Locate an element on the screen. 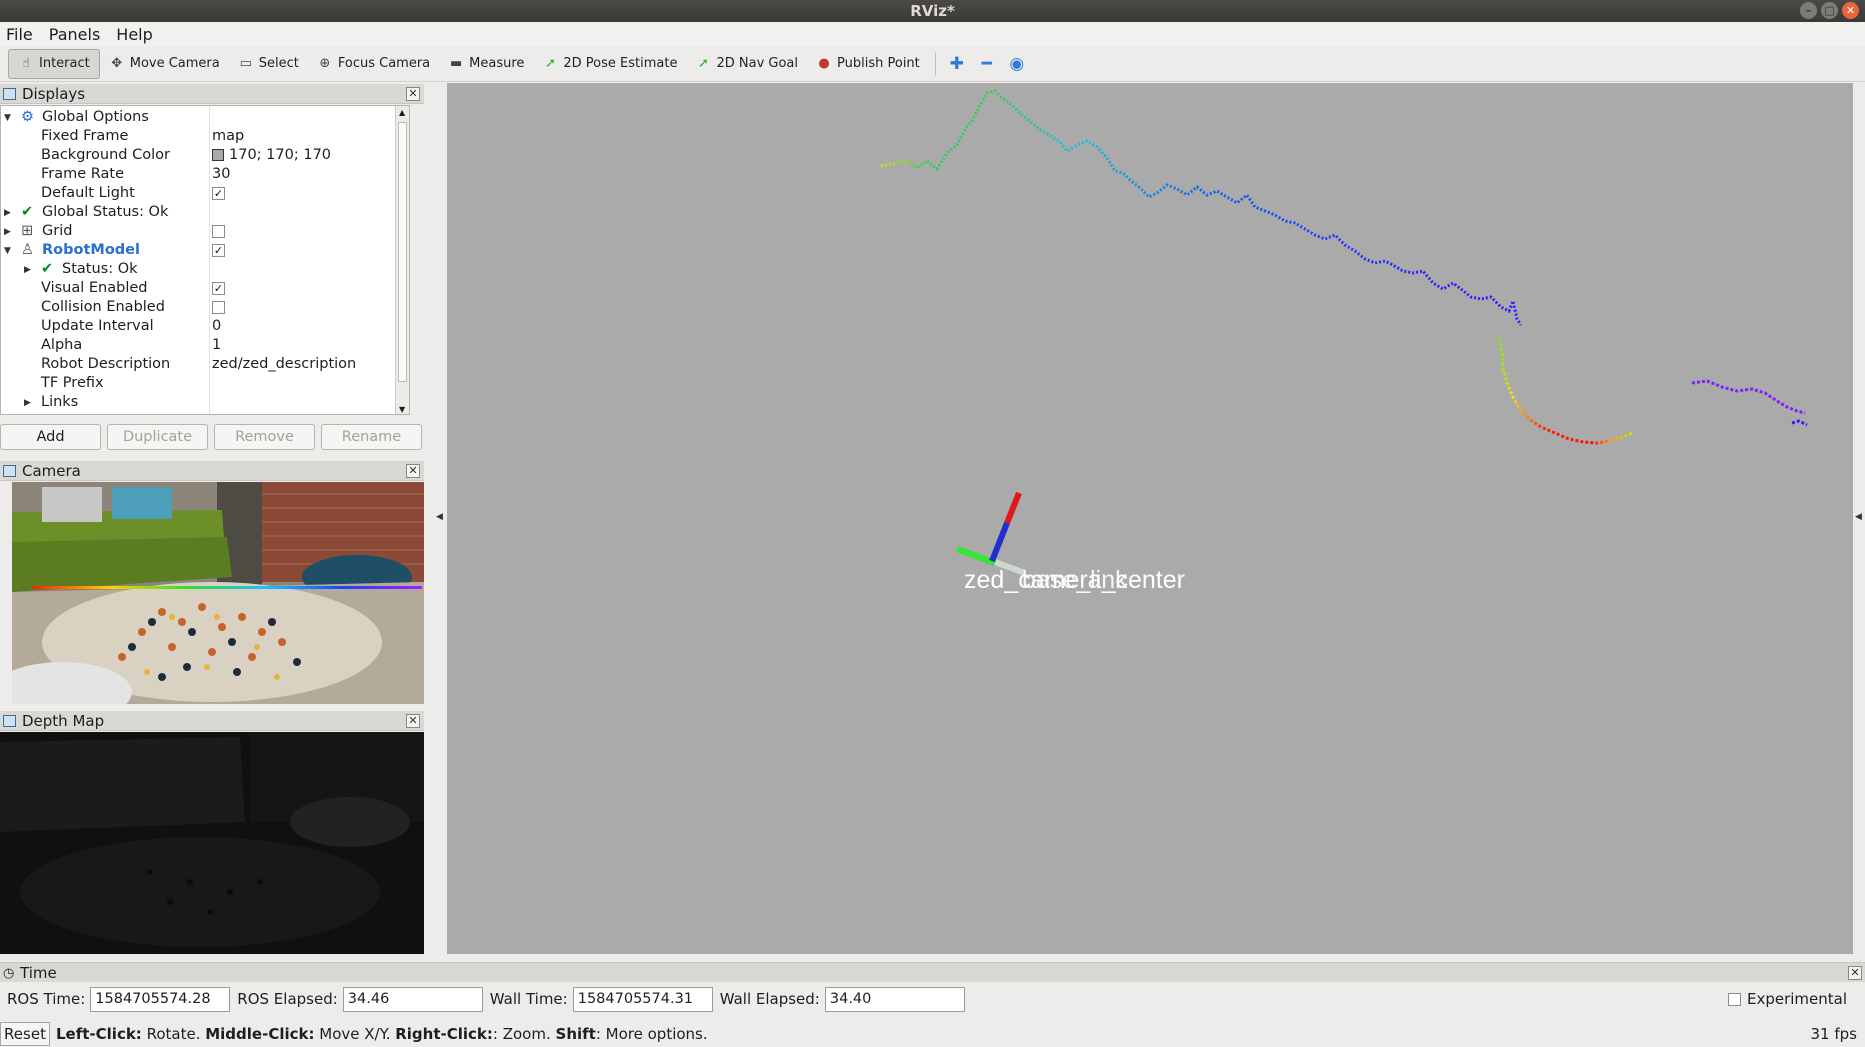 The image size is (1865, 1047). tree-row-label: Global Status: Ok is located at coordinates (105, 212).